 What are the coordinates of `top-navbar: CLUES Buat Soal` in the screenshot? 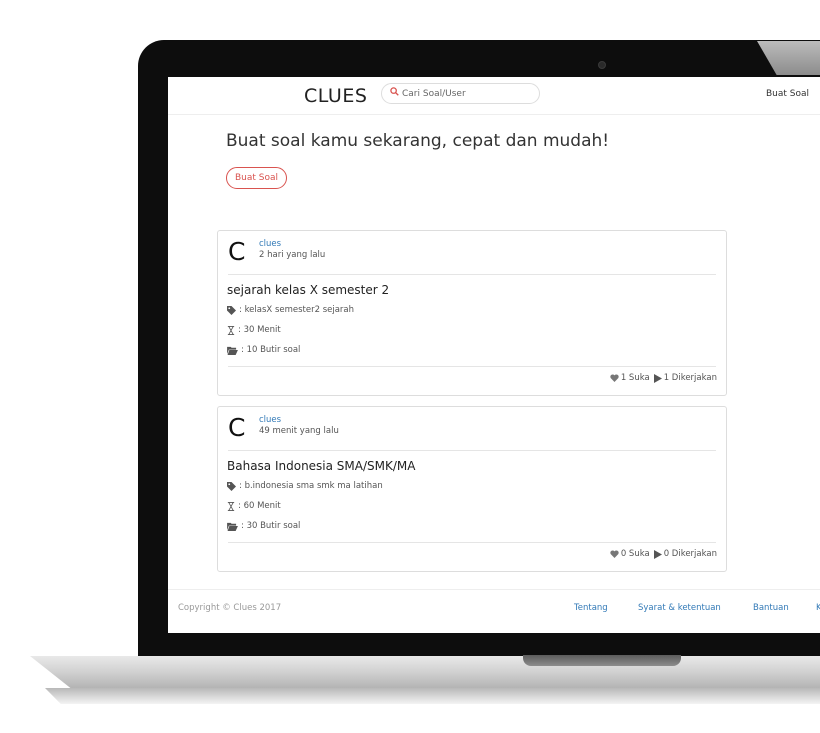 It's located at (494, 96).